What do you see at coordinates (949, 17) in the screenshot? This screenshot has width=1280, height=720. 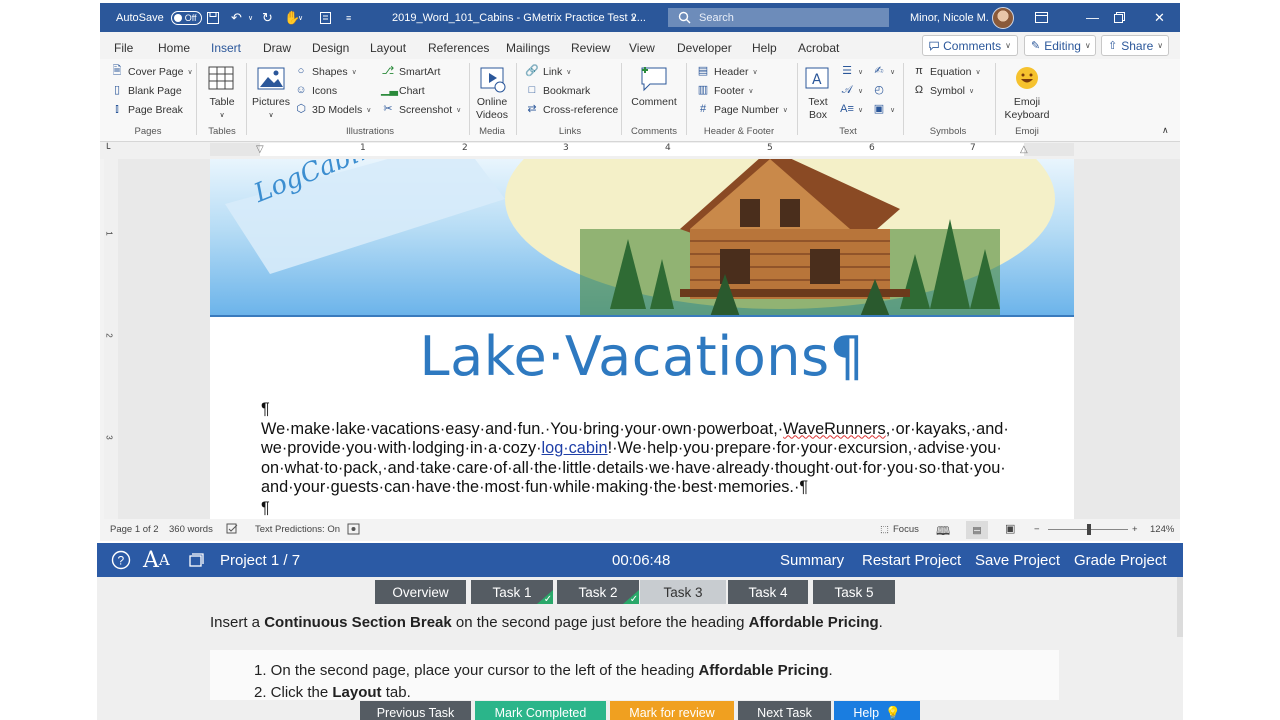 I see `user-name: Minor, Nicole M.` at bounding box center [949, 17].